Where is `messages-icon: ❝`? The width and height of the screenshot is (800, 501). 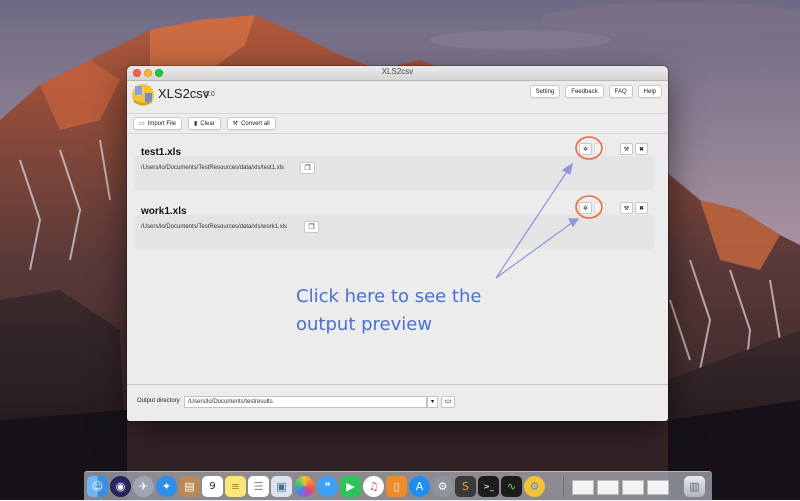 messages-icon: ❝ is located at coordinates (327, 486).